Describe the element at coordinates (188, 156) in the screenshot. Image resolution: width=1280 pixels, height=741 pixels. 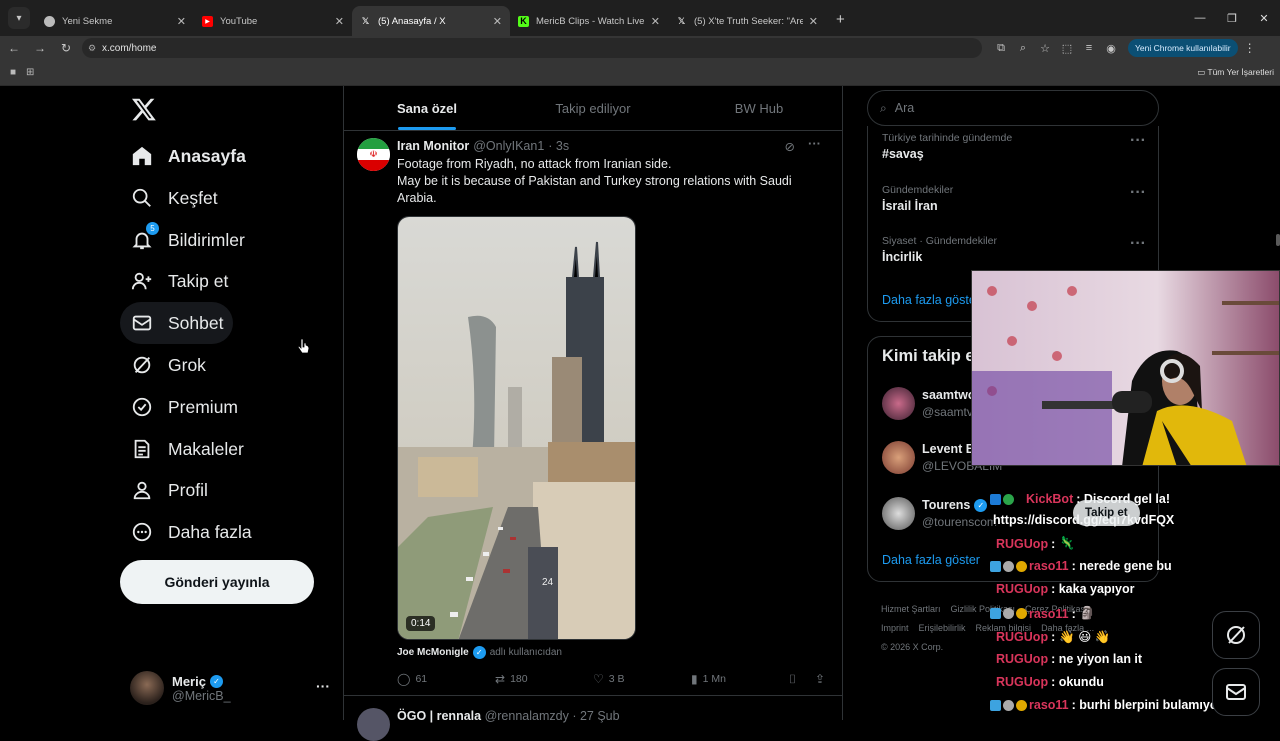
I see `nav-home: Anasayfa` at that location.